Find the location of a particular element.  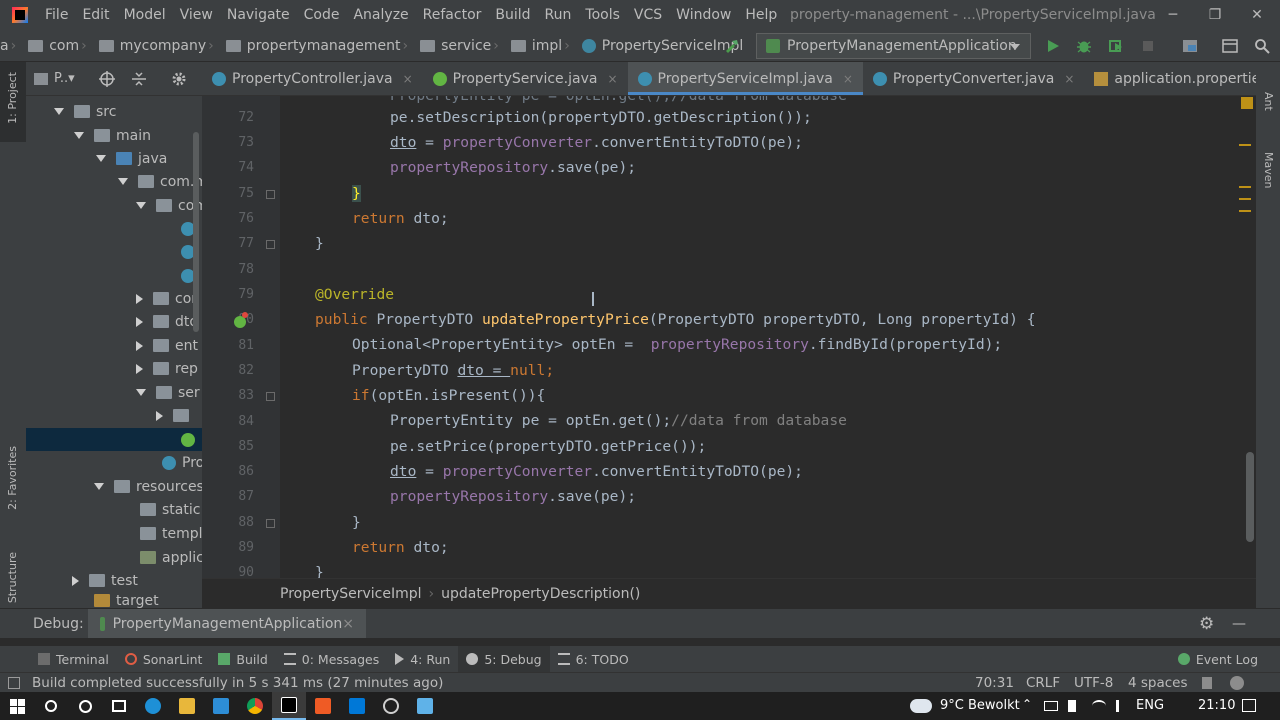

favorites-tool-button: 2: Favorites is located at coordinates (12, 478).